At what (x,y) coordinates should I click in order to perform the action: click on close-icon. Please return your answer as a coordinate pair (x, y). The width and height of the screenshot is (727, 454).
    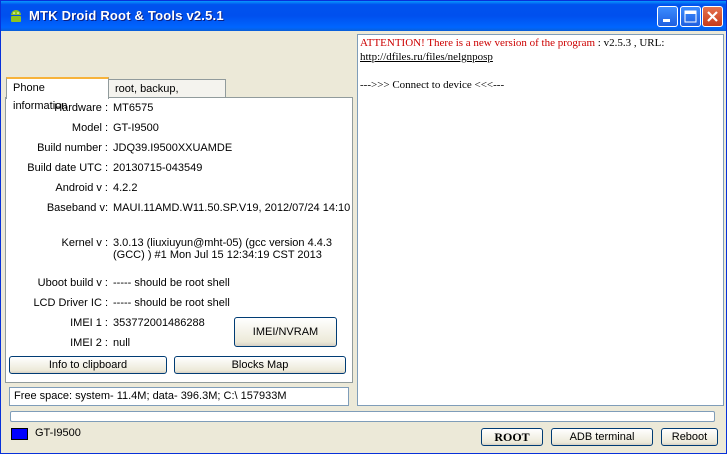
    Looking at the image, I should click on (712, 16).